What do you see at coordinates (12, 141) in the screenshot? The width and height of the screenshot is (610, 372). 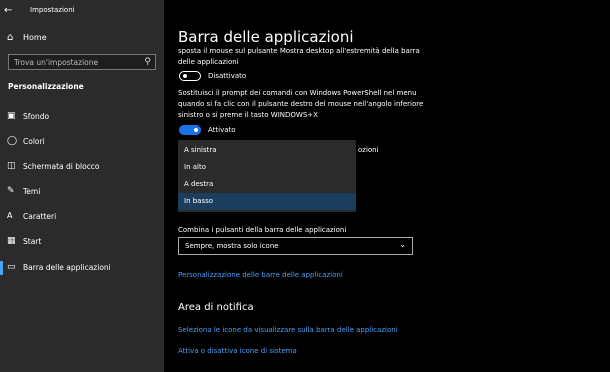 I see `palette-icon: ◯` at bounding box center [12, 141].